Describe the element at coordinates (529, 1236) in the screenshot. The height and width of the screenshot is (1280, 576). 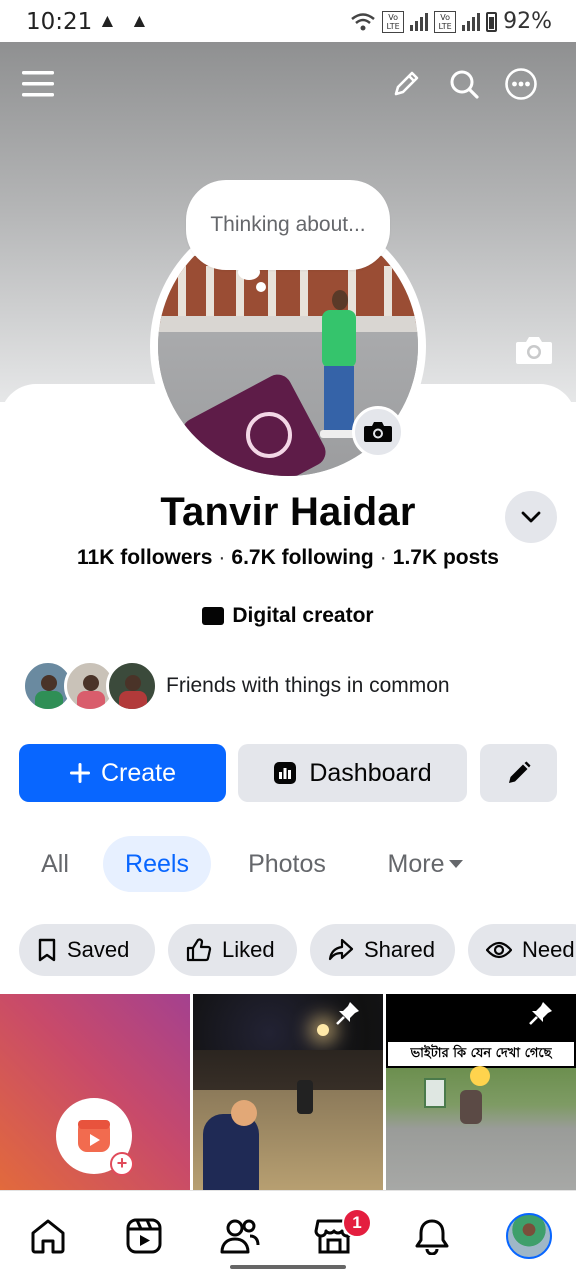
I see `profile-avatar` at that location.